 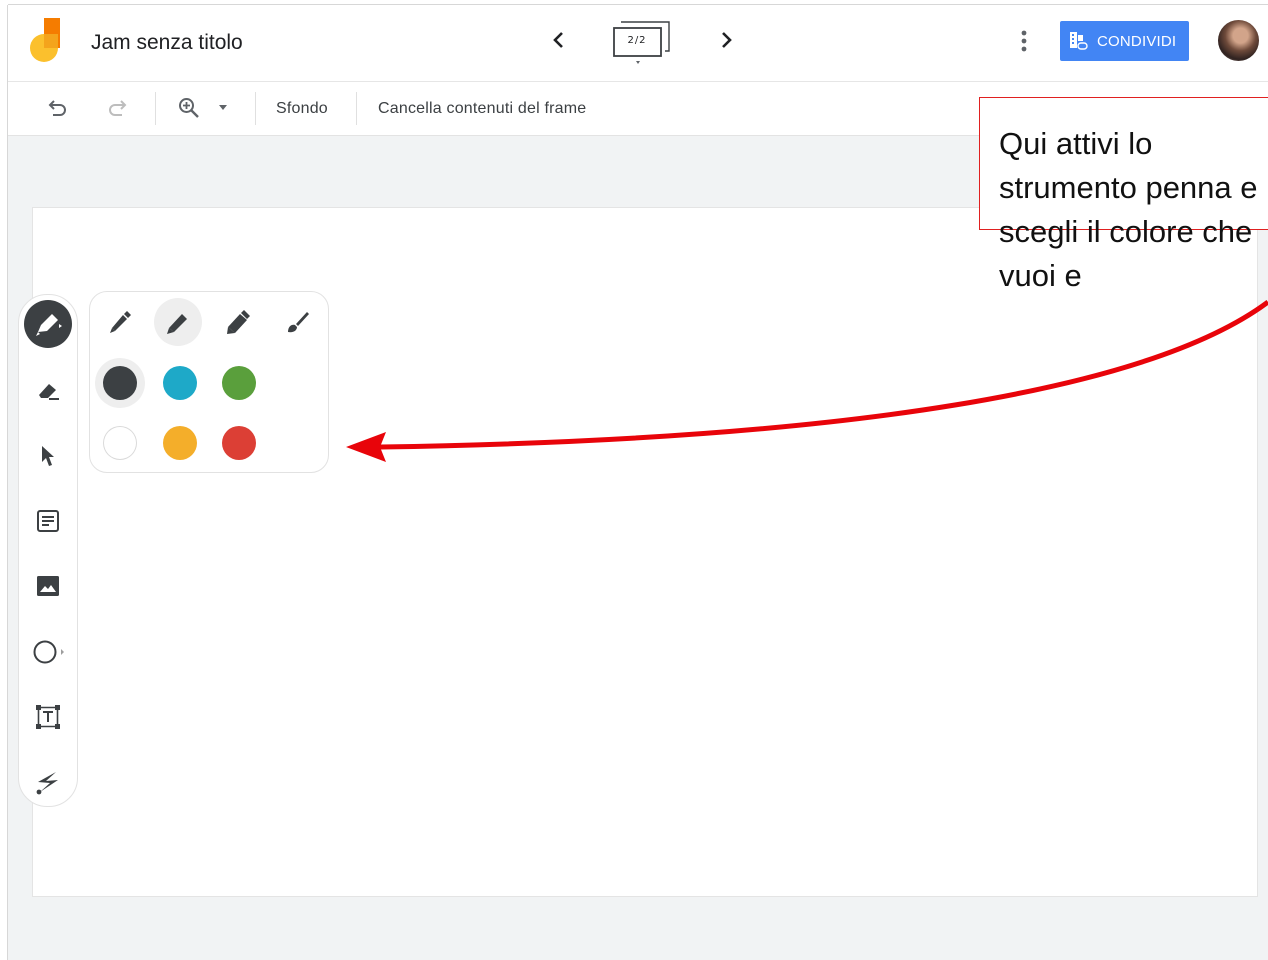 I want to click on frame-counter-button: 2/2, so click(x=642, y=43).